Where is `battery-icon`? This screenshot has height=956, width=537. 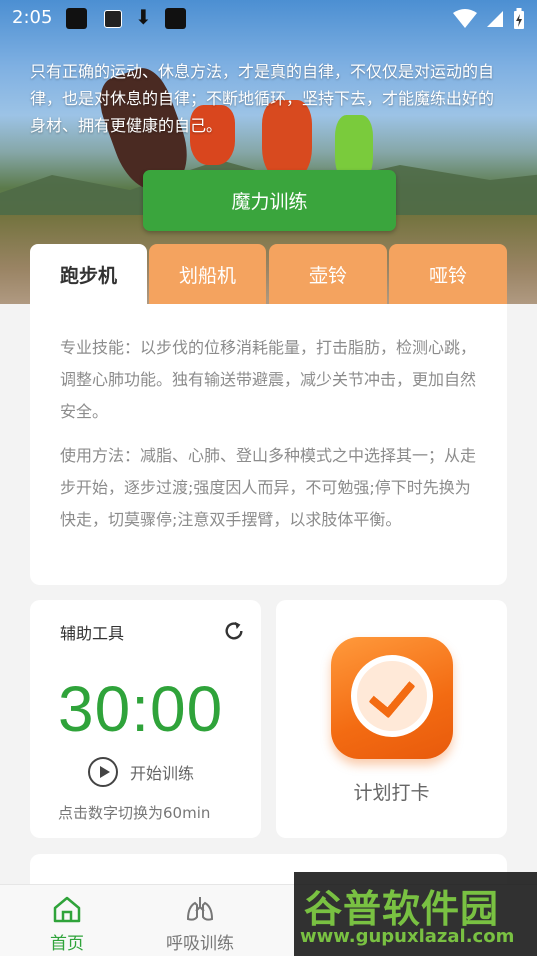 battery-icon is located at coordinates (519, 18).